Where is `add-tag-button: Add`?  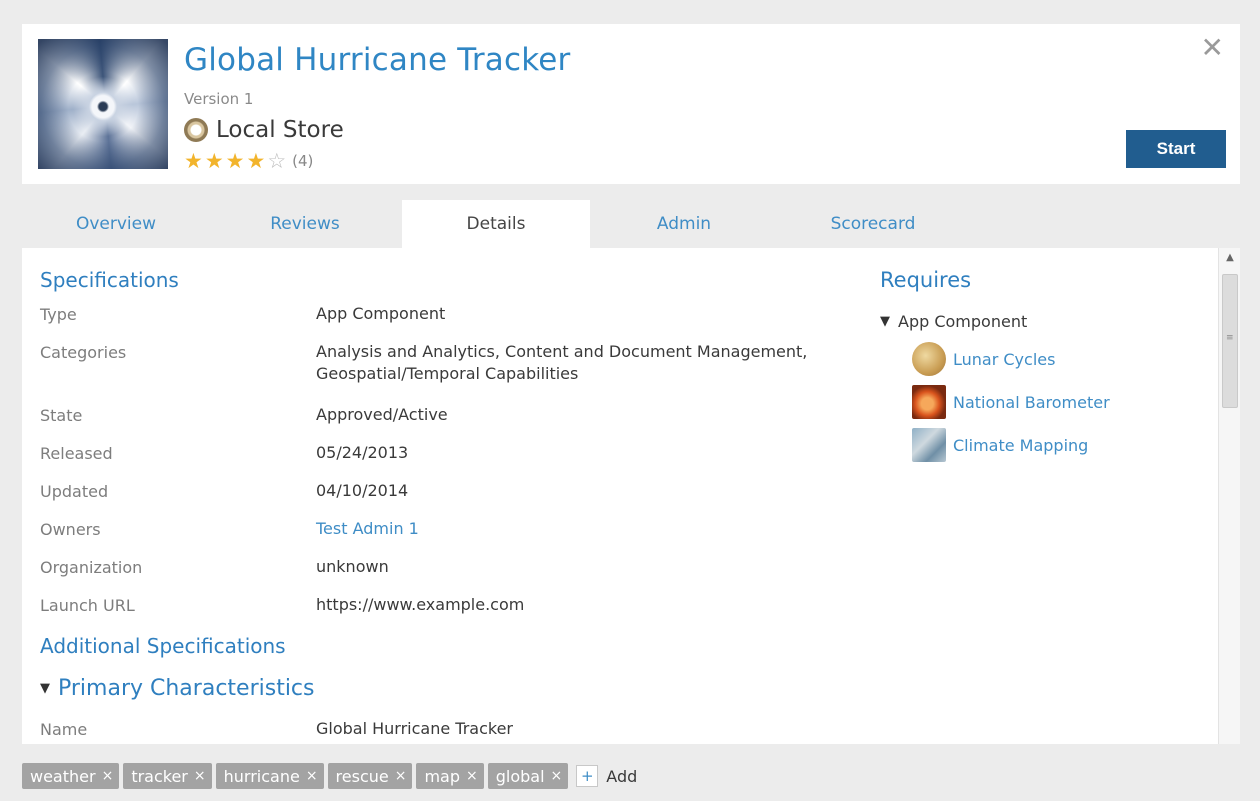 add-tag-button: Add is located at coordinates (621, 776).